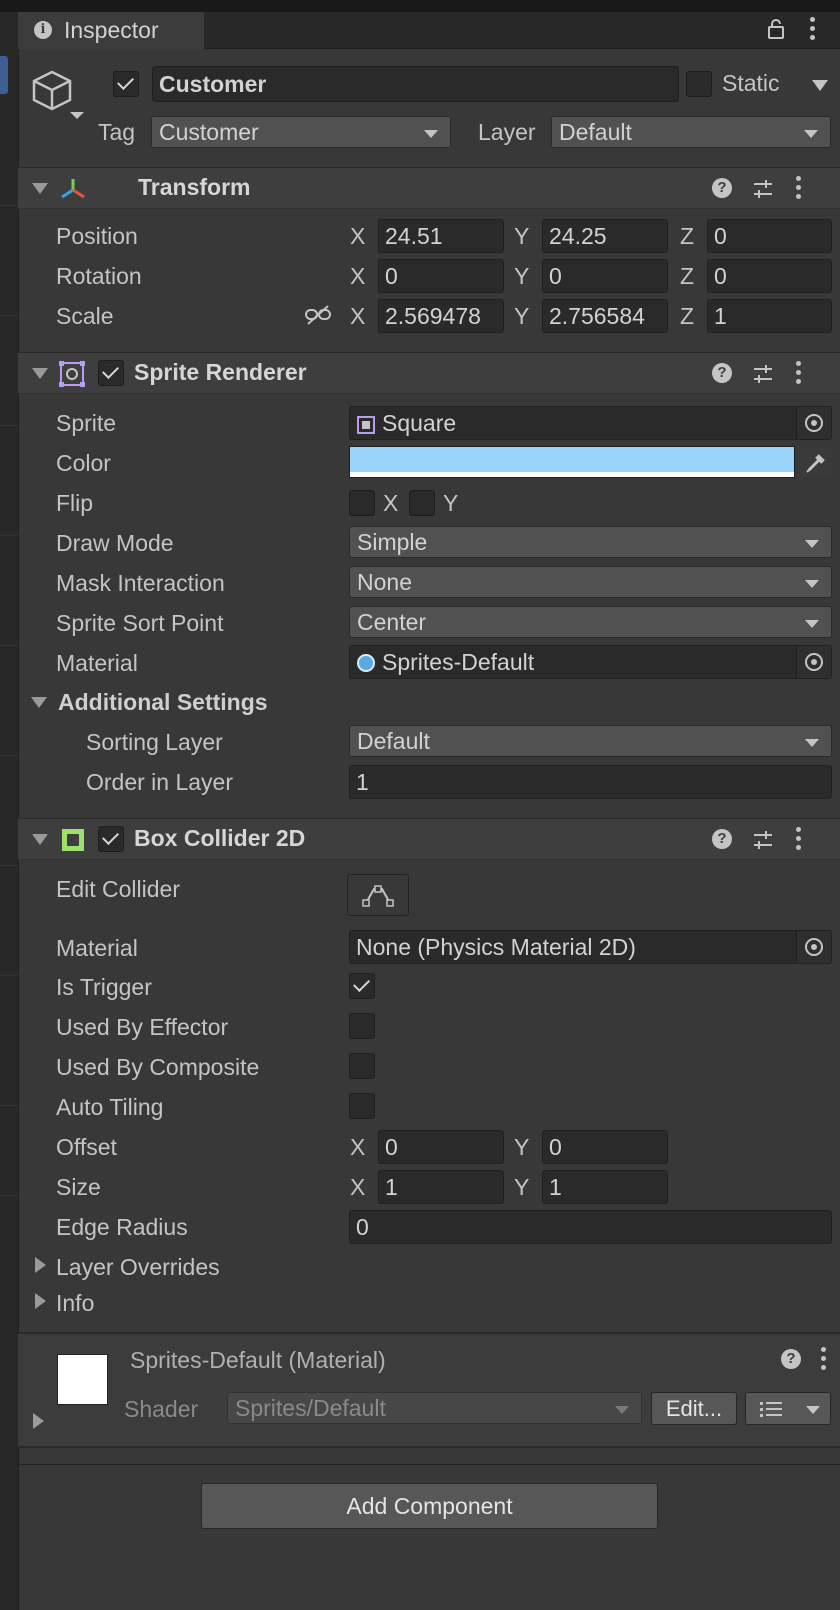 The height and width of the screenshot is (1610, 840). What do you see at coordinates (138, 1267) in the screenshot?
I see `layer-overrides-label: Layer Overrides` at bounding box center [138, 1267].